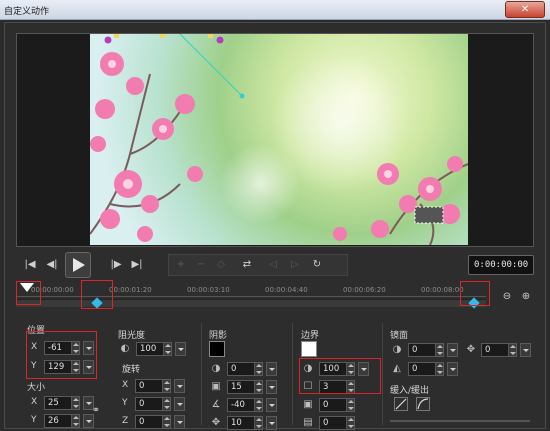 The height and width of the screenshot is (431, 550). I want to click on opacity-icon: ◐, so click(125, 348).